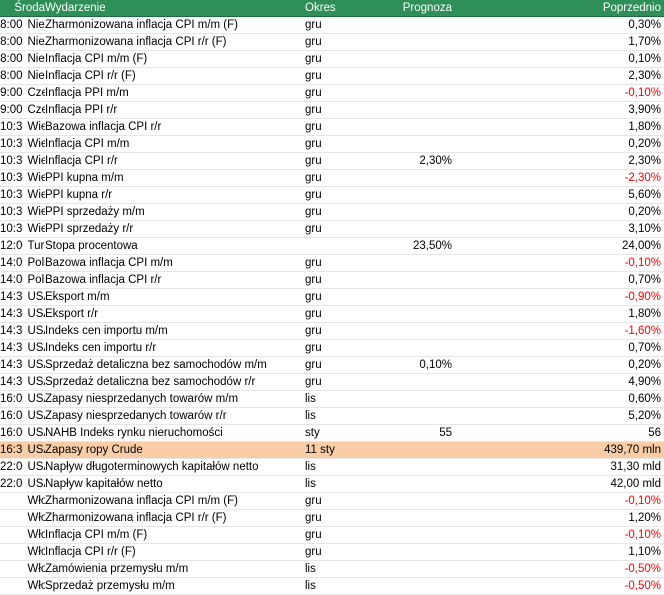 This screenshot has width=664, height=595. What do you see at coordinates (175, 8) in the screenshot?
I see `header-event: Wydarzenie` at bounding box center [175, 8].